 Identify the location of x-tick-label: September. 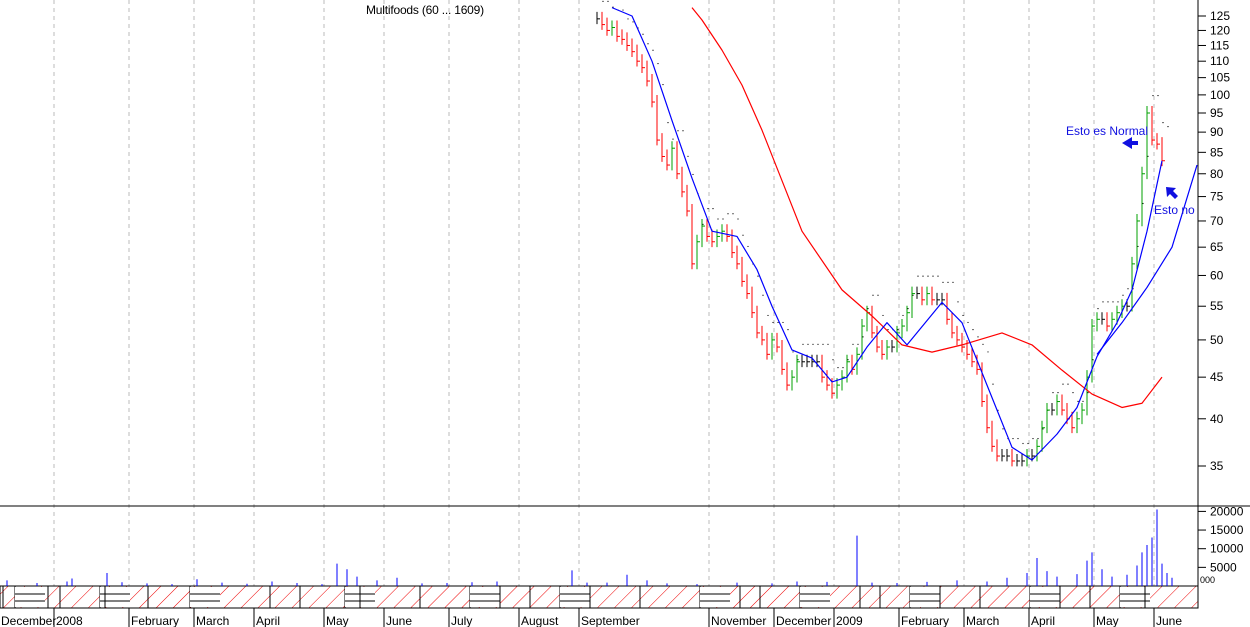
(610, 620).